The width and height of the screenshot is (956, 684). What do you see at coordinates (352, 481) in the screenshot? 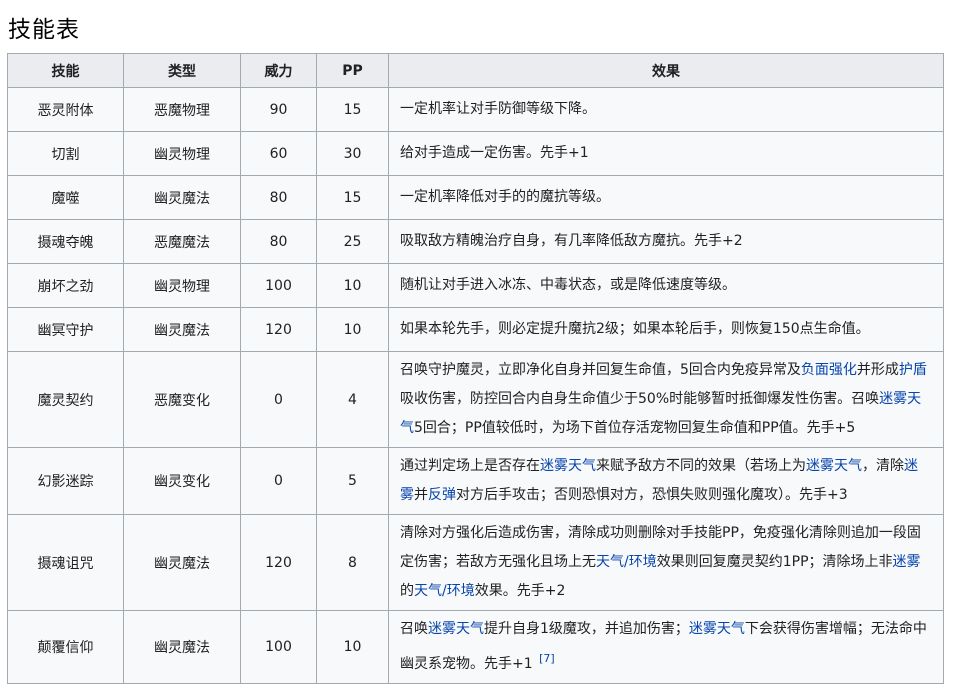
I see `skill-pp-cell: 5` at bounding box center [352, 481].